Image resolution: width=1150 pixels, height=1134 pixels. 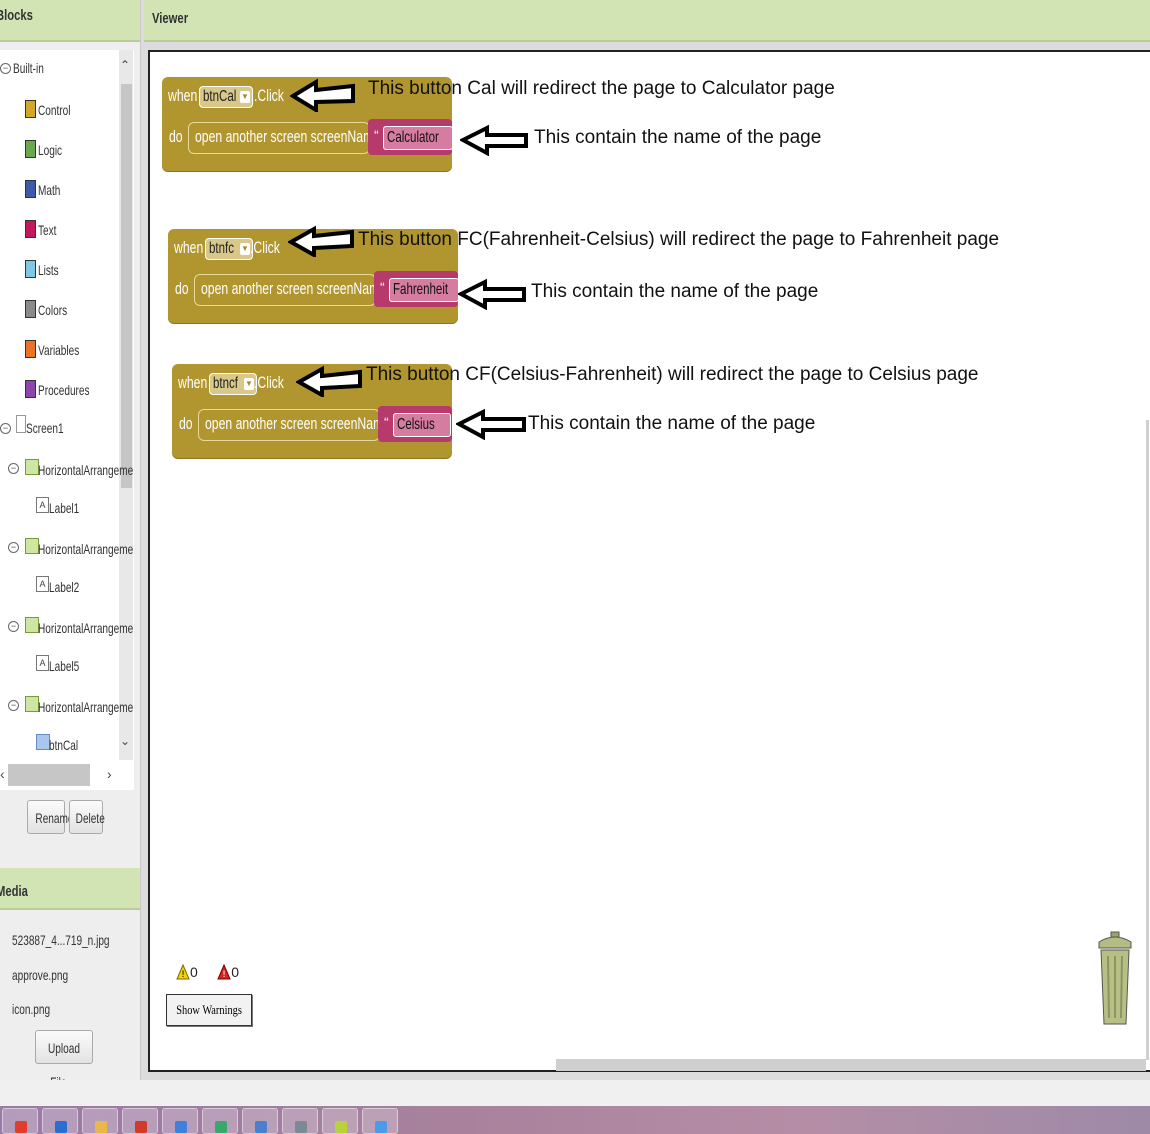 I want to click on component-dropdown: btnCal ▼, so click(x=226, y=97).